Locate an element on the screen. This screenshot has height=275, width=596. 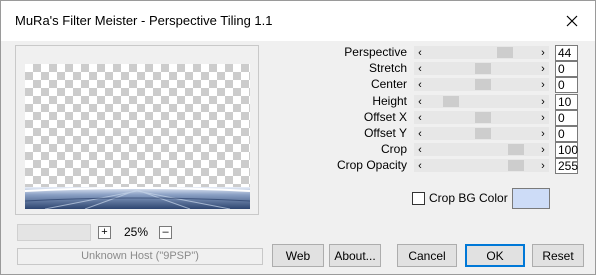
perspective-floor-image is located at coordinates (137, 198).